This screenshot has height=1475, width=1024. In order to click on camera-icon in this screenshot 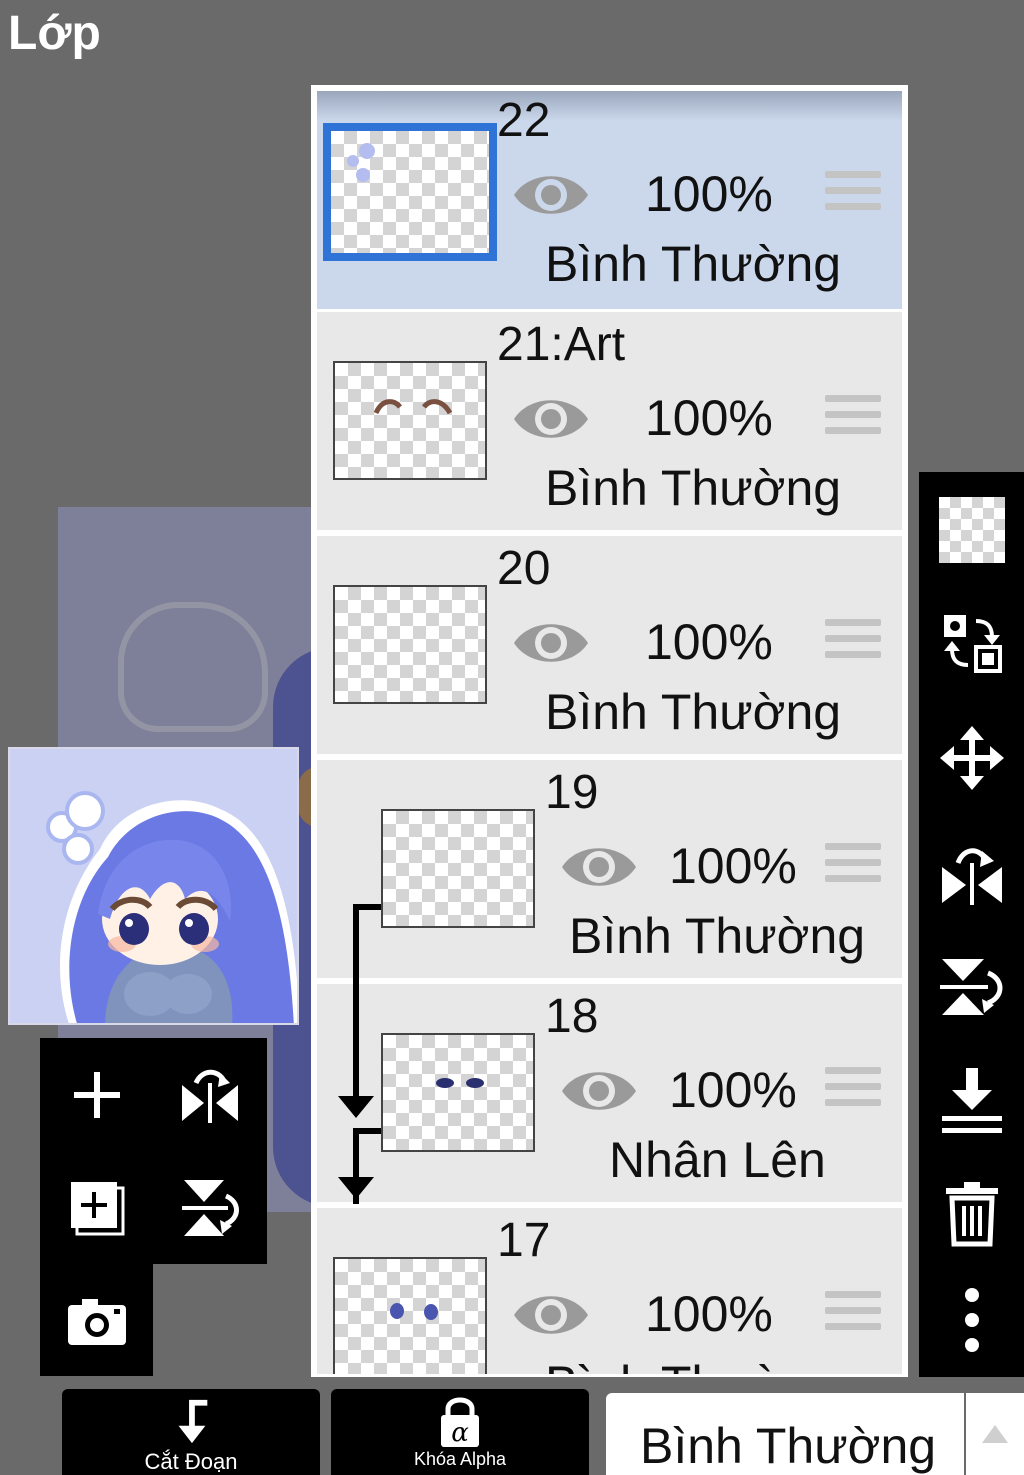, I will do `click(96, 1321)`.